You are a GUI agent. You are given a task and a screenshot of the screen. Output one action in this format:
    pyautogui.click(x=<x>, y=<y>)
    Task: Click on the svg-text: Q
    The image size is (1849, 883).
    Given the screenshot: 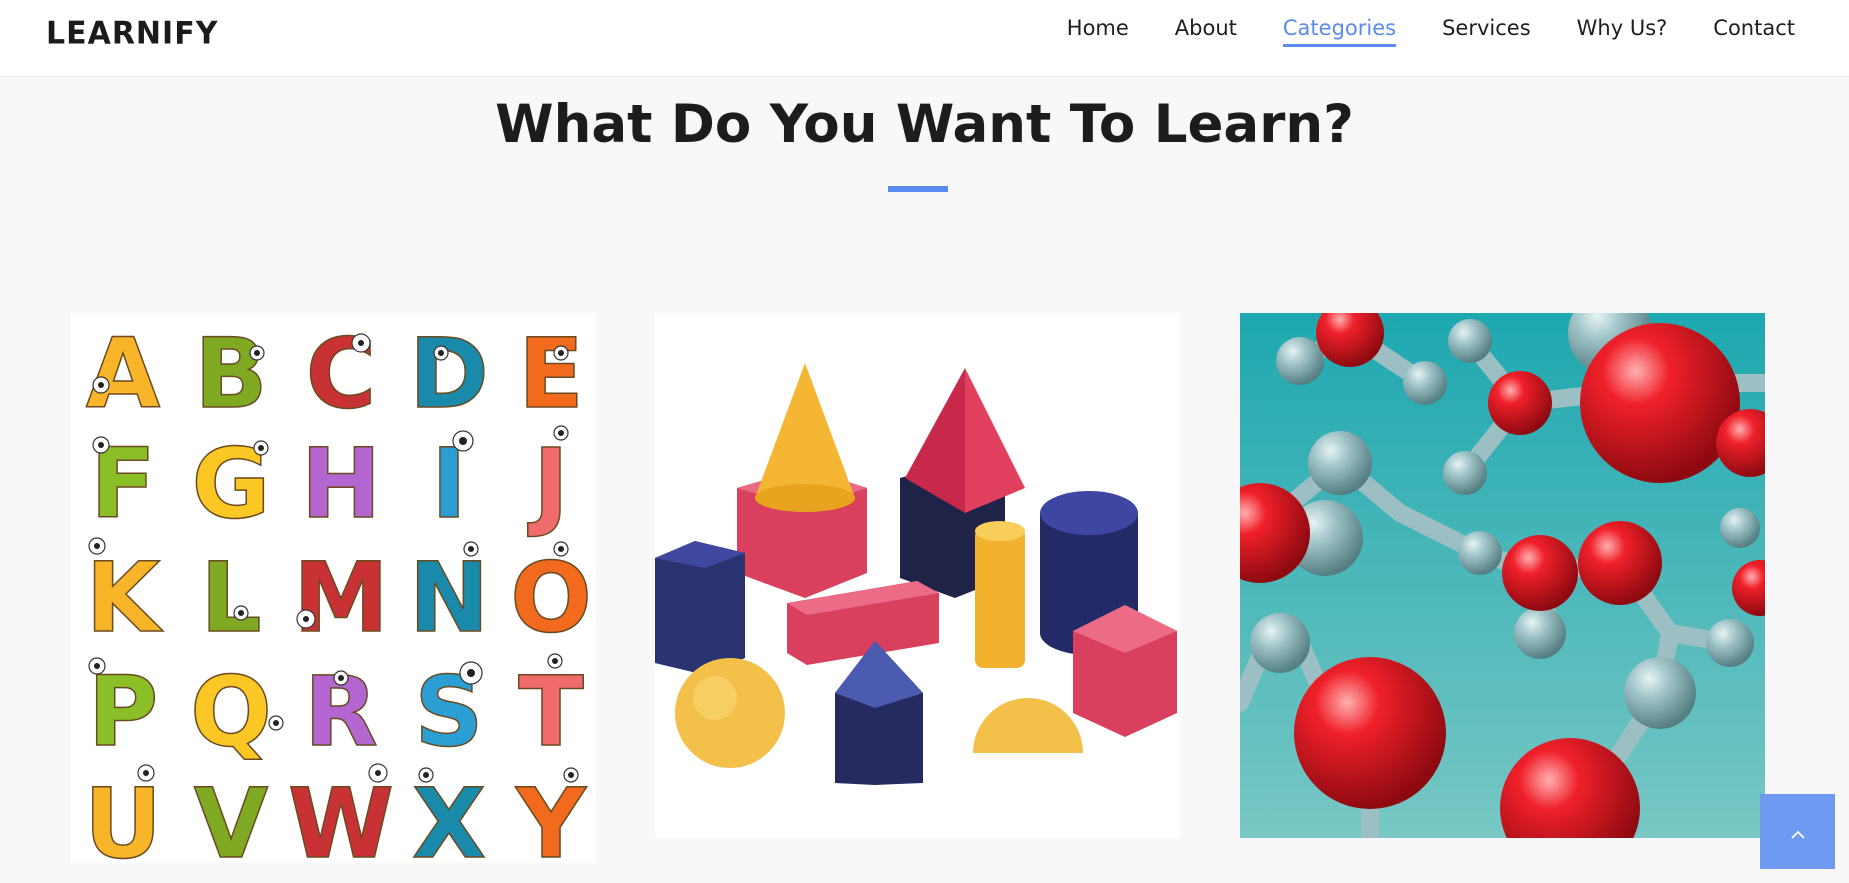 What is the action you would take?
    pyautogui.click(x=231, y=712)
    